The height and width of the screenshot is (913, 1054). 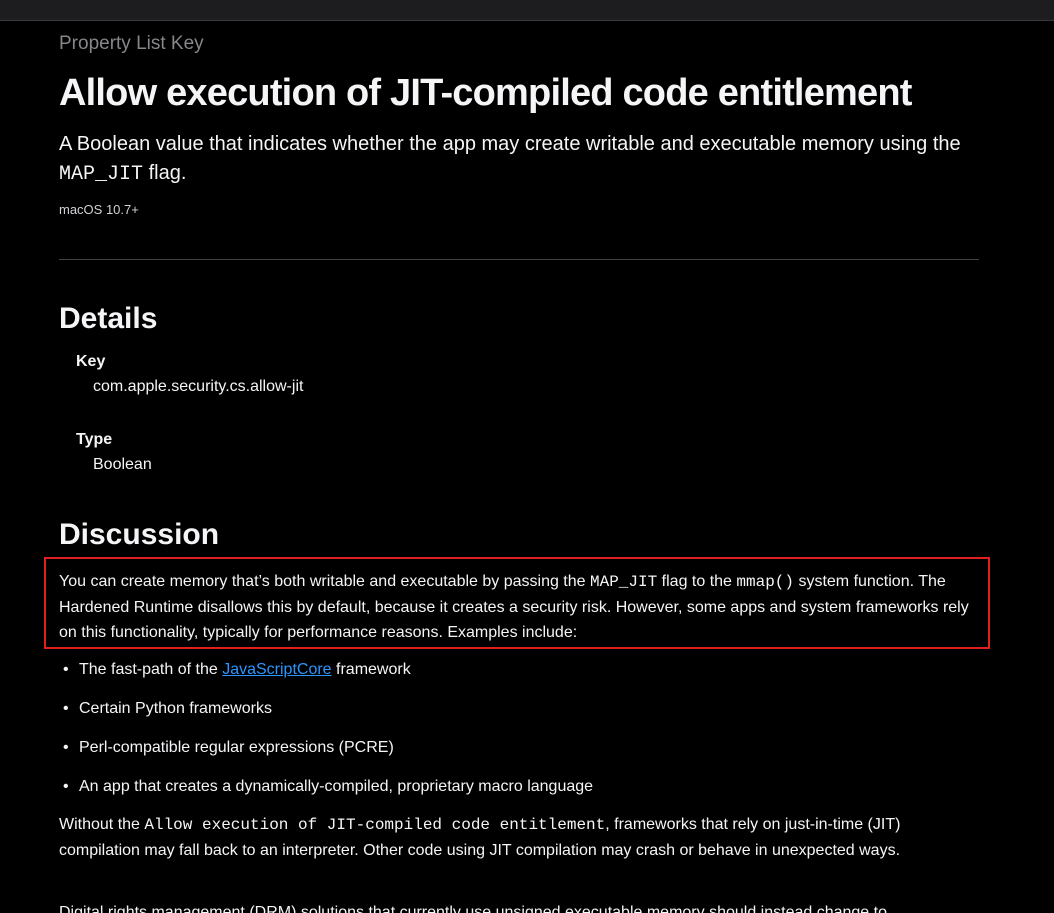 What do you see at coordinates (139, 534) in the screenshot?
I see `discussion-heading: Discussion` at bounding box center [139, 534].